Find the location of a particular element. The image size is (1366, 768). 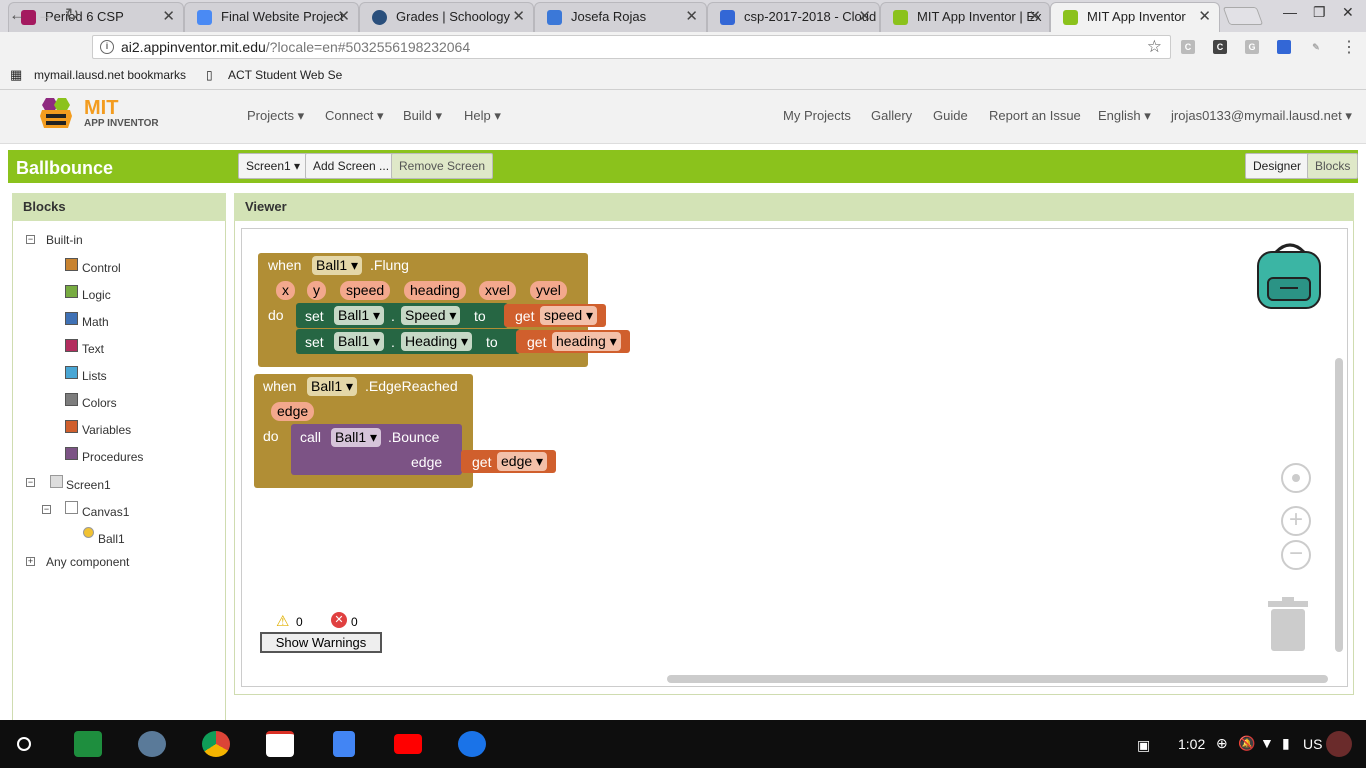

menu-account: jrojas0133@mymail.lausd.net ▾ is located at coordinates (1261, 116).